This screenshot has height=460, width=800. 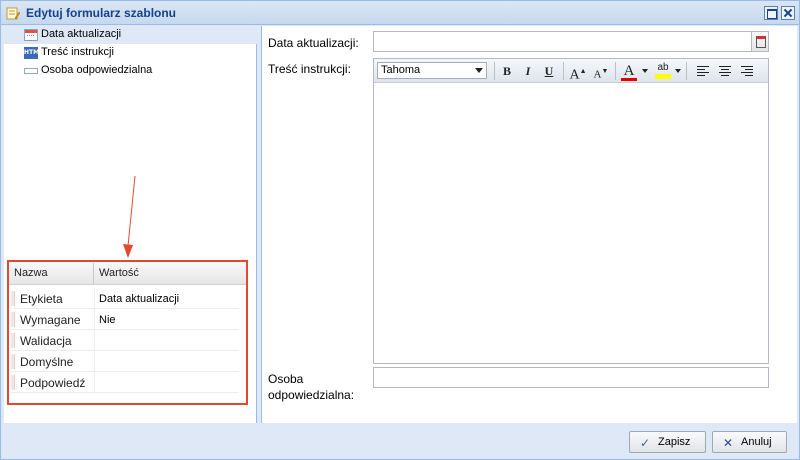 What do you see at coordinates (286, 379) in the screenshot?
I see `responsible-field-label-line1: Osoba` at bounding box center [286, 379].